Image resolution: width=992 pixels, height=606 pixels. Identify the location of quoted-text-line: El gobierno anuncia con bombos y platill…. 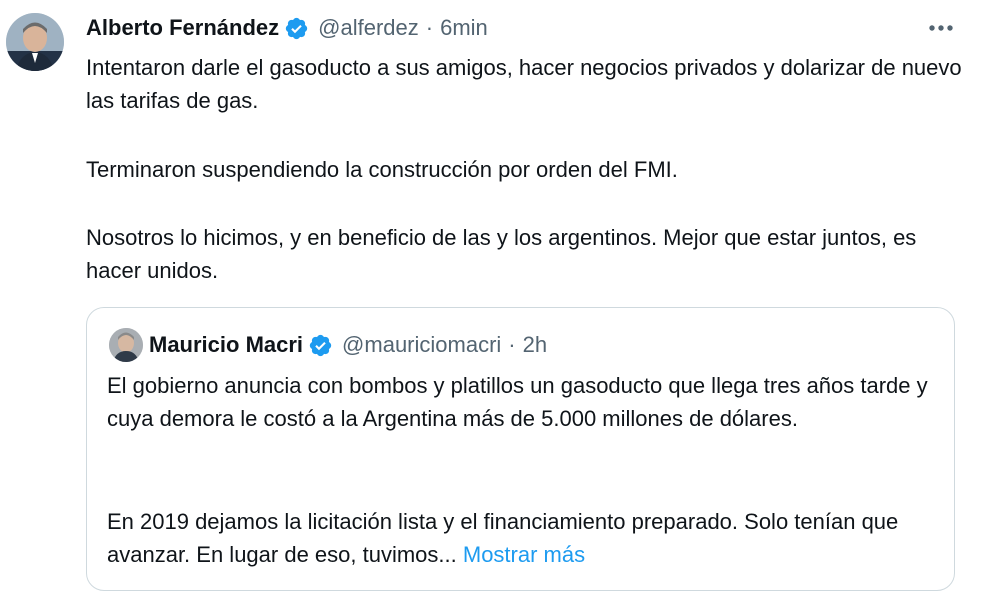
(517, 402).